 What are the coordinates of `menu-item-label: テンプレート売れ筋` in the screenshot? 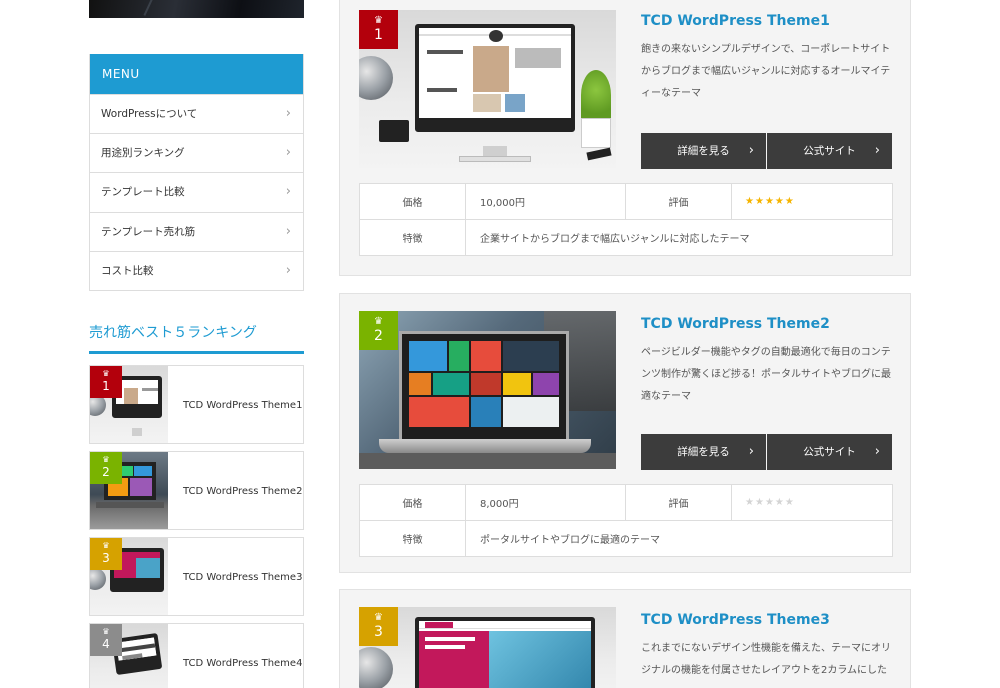 It's located at (148, 231).